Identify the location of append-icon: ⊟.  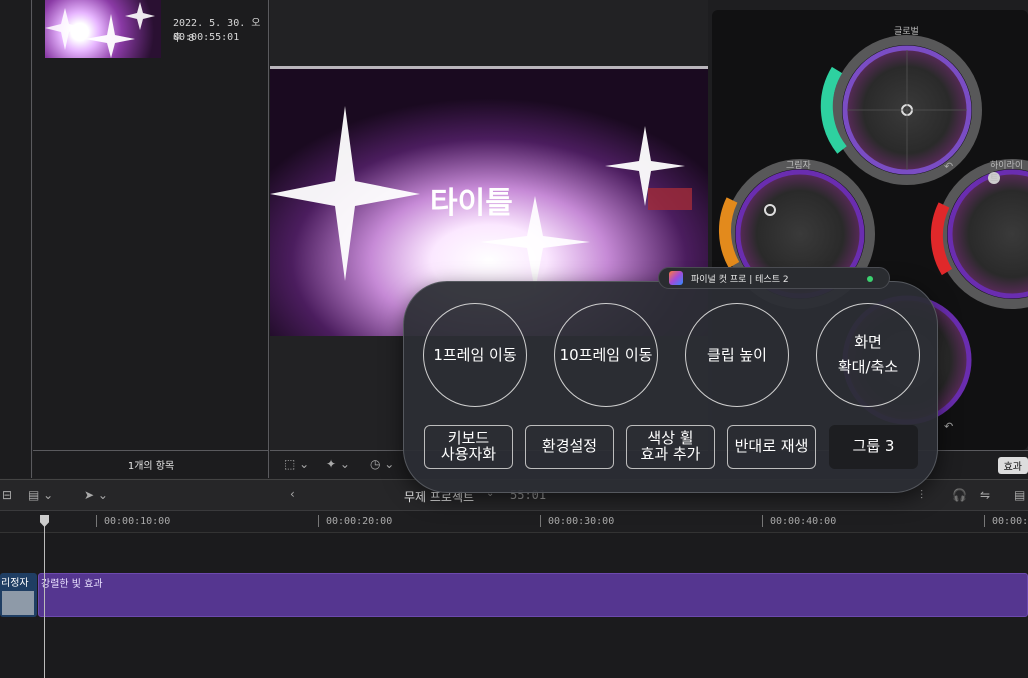
(7, 495).